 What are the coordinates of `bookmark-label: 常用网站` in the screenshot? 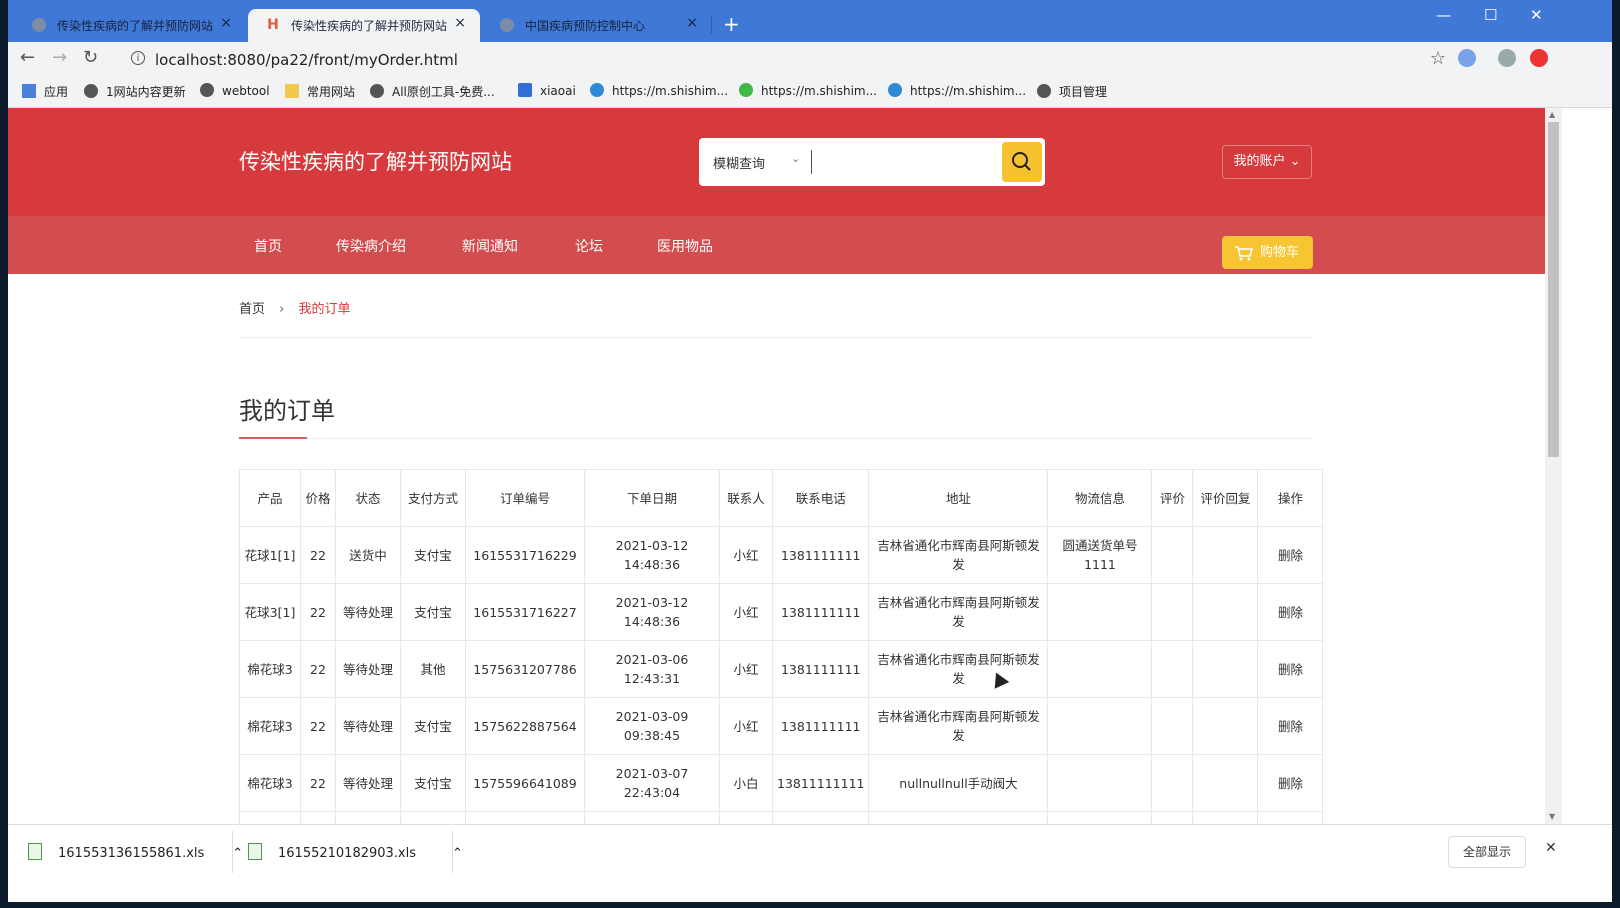 It's located at (331, 92).